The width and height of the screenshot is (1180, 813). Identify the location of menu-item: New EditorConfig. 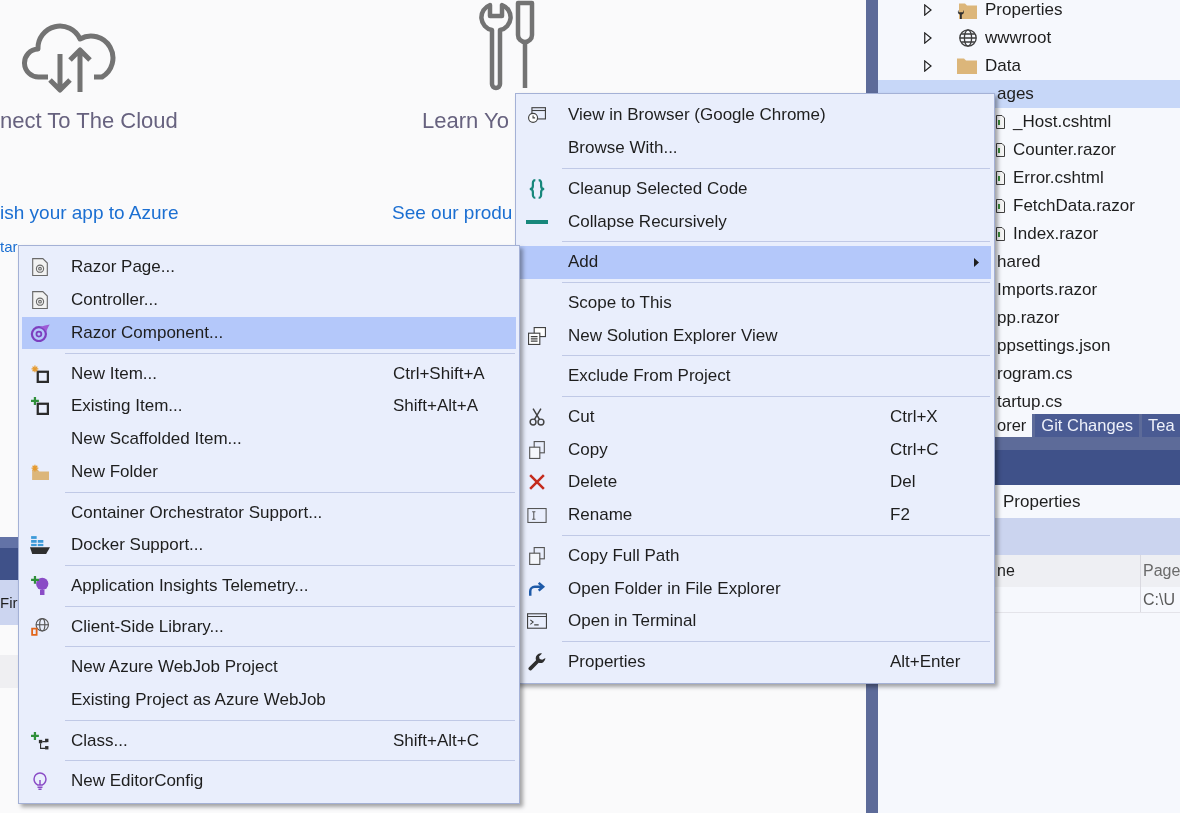
(269, 781).